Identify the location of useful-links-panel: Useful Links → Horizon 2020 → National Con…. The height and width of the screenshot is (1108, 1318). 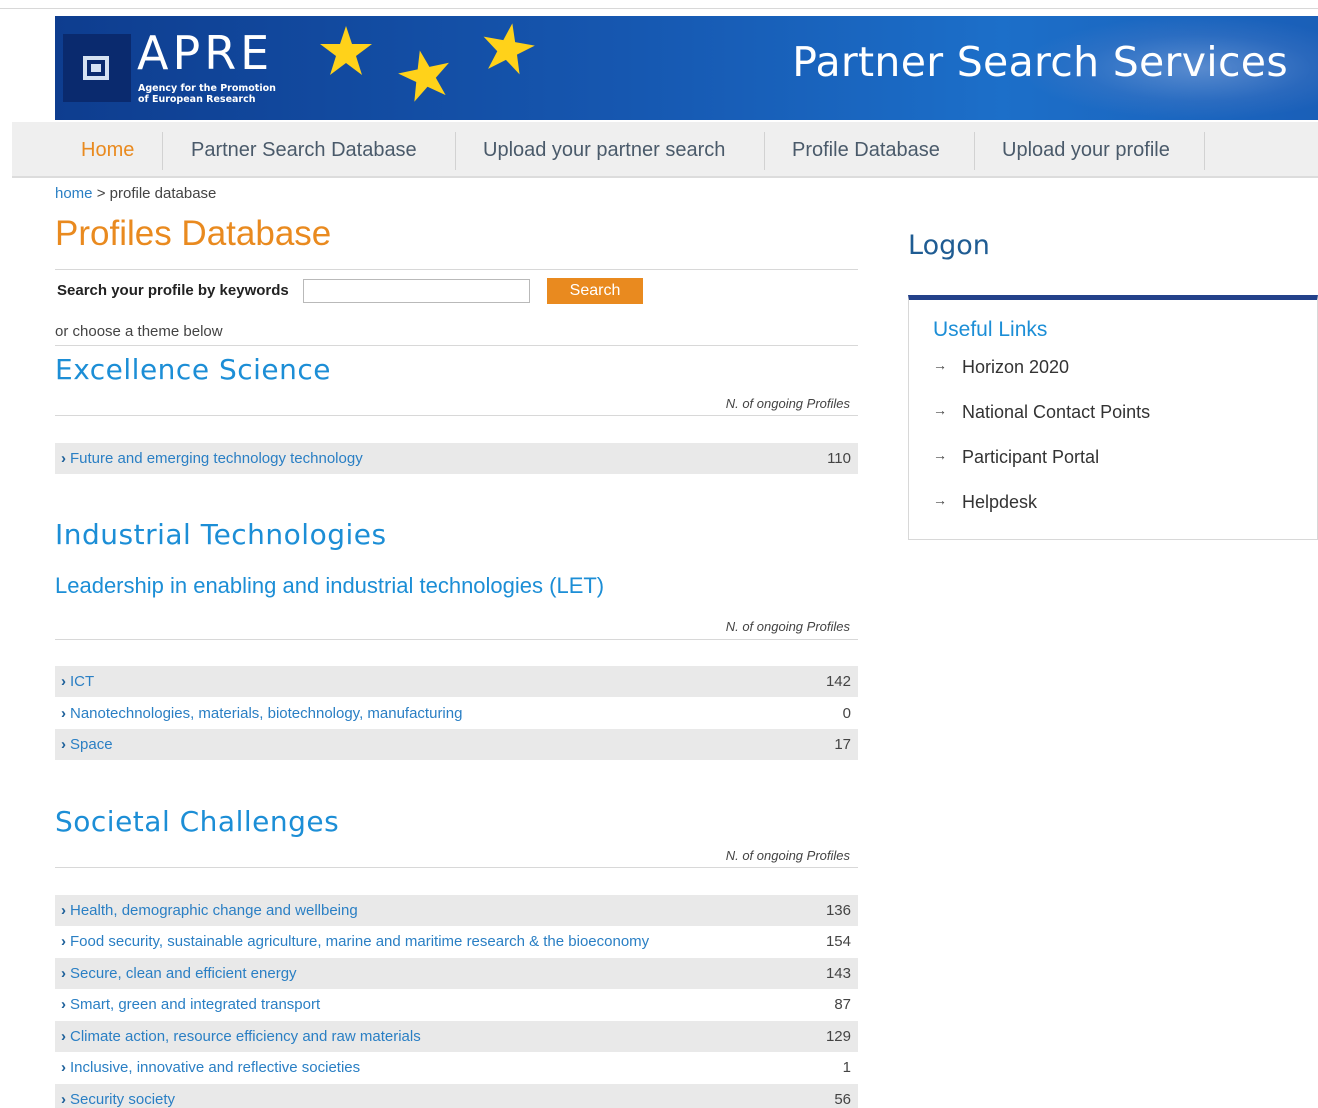
(1113, 417).